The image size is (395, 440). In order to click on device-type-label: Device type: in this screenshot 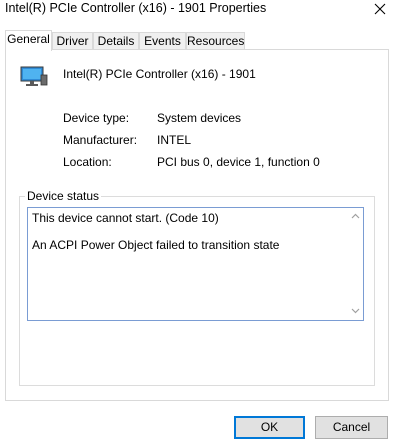, I will do `click(96, 118)`.